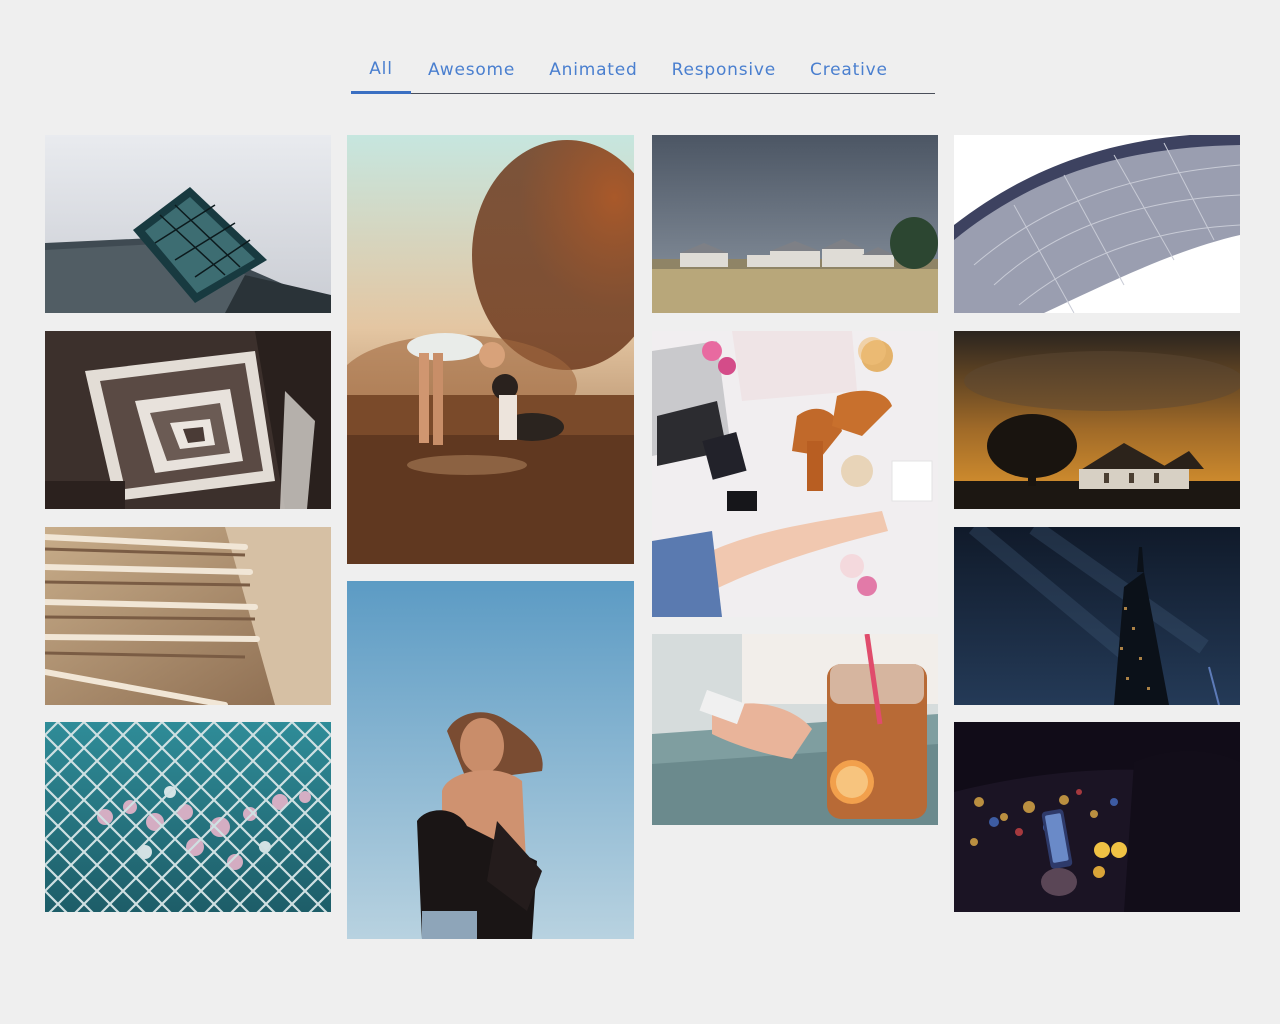 This screenshot has height=1024, width=1280. Describe the element at coordinates (1097, 420) in the screenshot. I see `gallery-image-church-dusk` at that location.